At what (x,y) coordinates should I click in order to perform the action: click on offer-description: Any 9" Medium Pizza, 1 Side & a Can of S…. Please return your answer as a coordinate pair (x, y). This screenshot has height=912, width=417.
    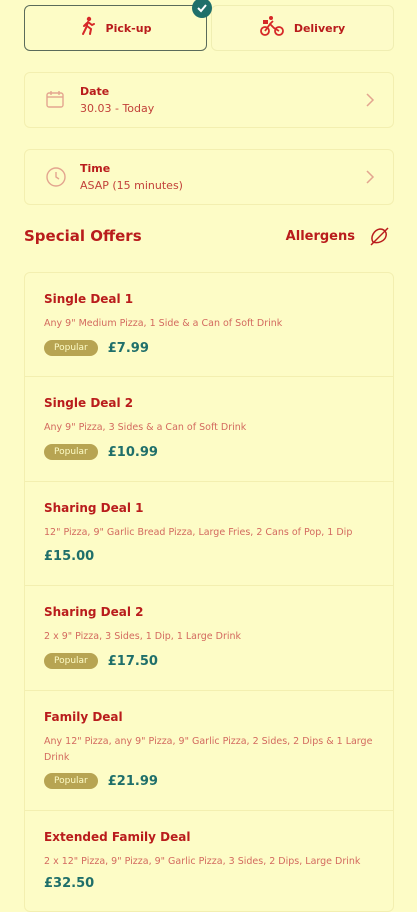
    Looking at the image, I should click on (163, 323).